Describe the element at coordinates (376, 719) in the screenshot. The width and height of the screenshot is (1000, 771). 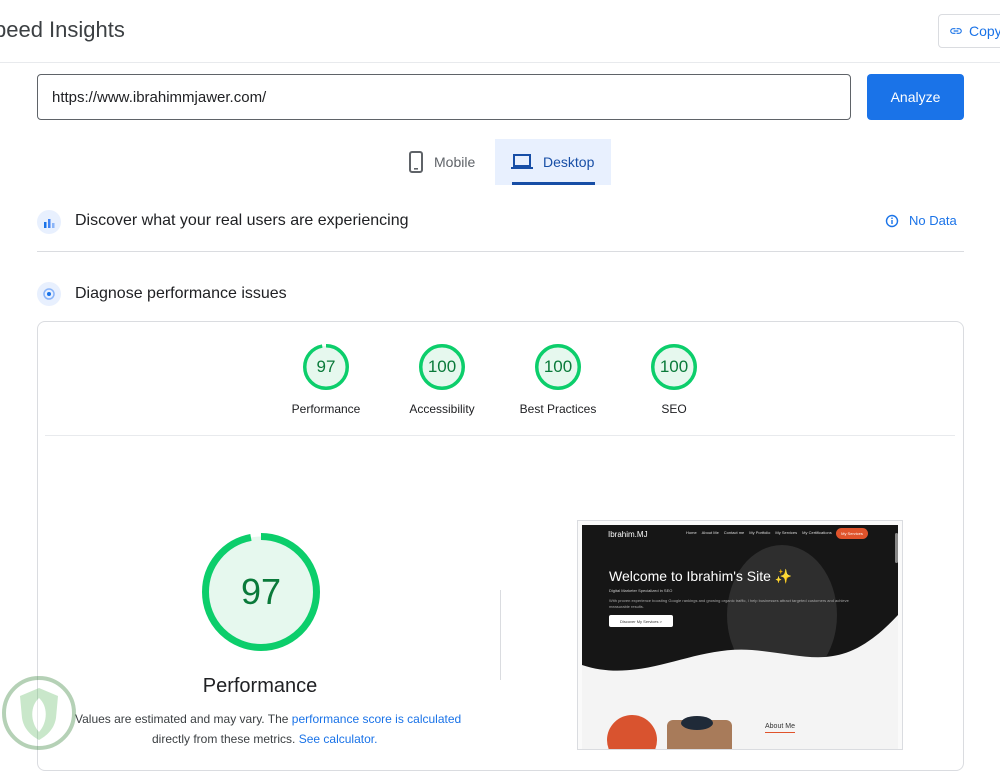
I see `performance-score-link: performance score is calculated` at that location.